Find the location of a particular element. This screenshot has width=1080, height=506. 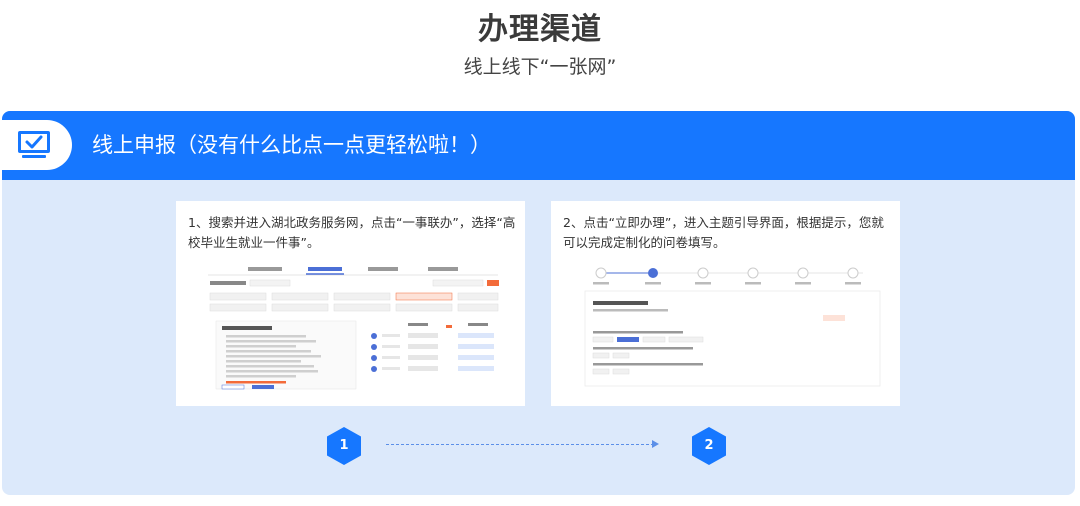

page-subtitle: 线上线下“一张网” is located at coordinates (540, 67).